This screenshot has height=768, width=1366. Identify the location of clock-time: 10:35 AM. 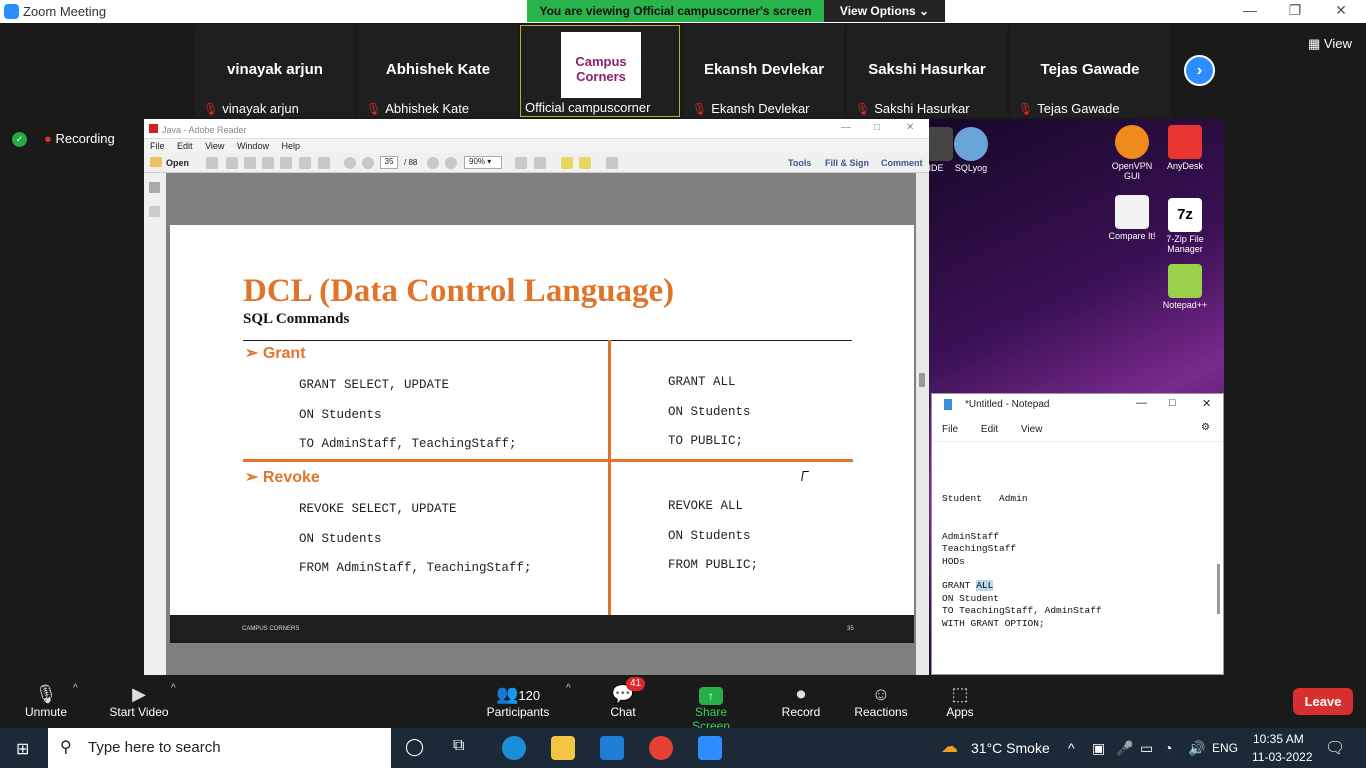
(1278, 739).